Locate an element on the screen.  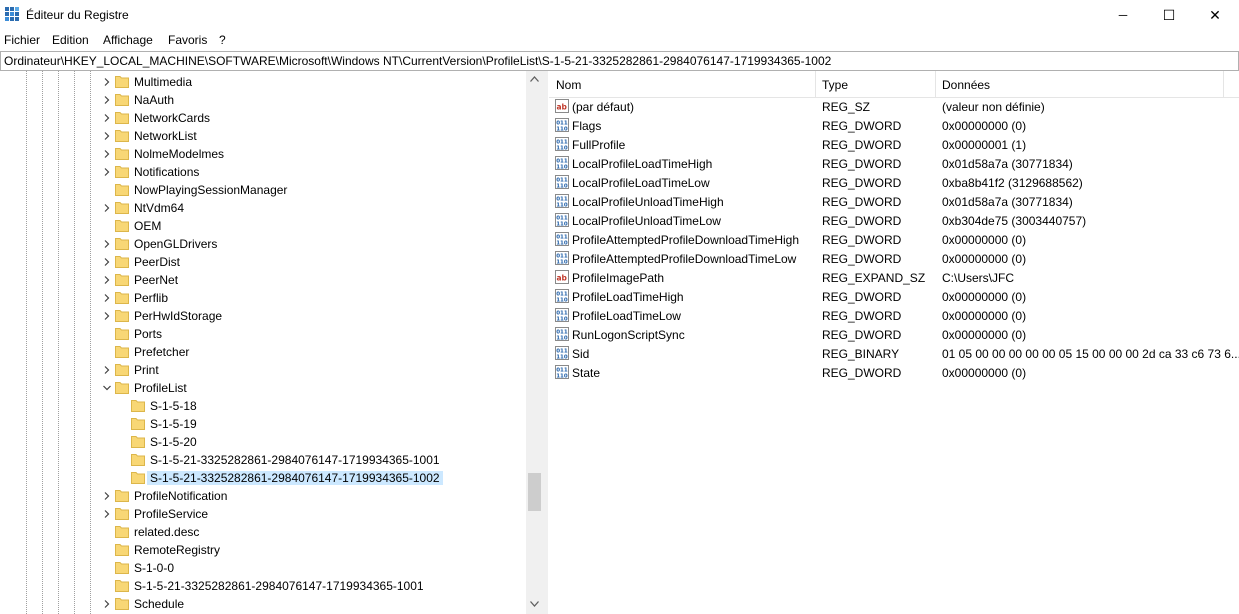
menu-help: ? is located at coordinates (222, 40).